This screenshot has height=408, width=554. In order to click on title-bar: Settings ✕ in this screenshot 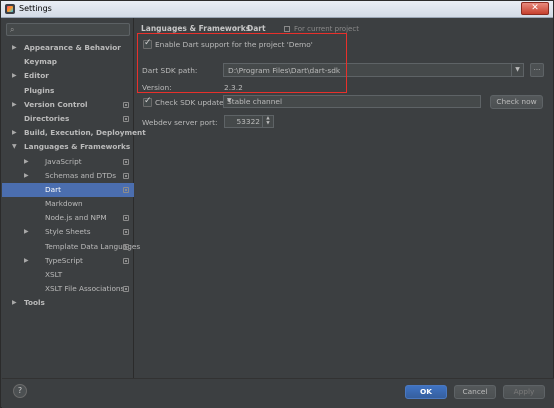, I will do `click(277, 9)`.